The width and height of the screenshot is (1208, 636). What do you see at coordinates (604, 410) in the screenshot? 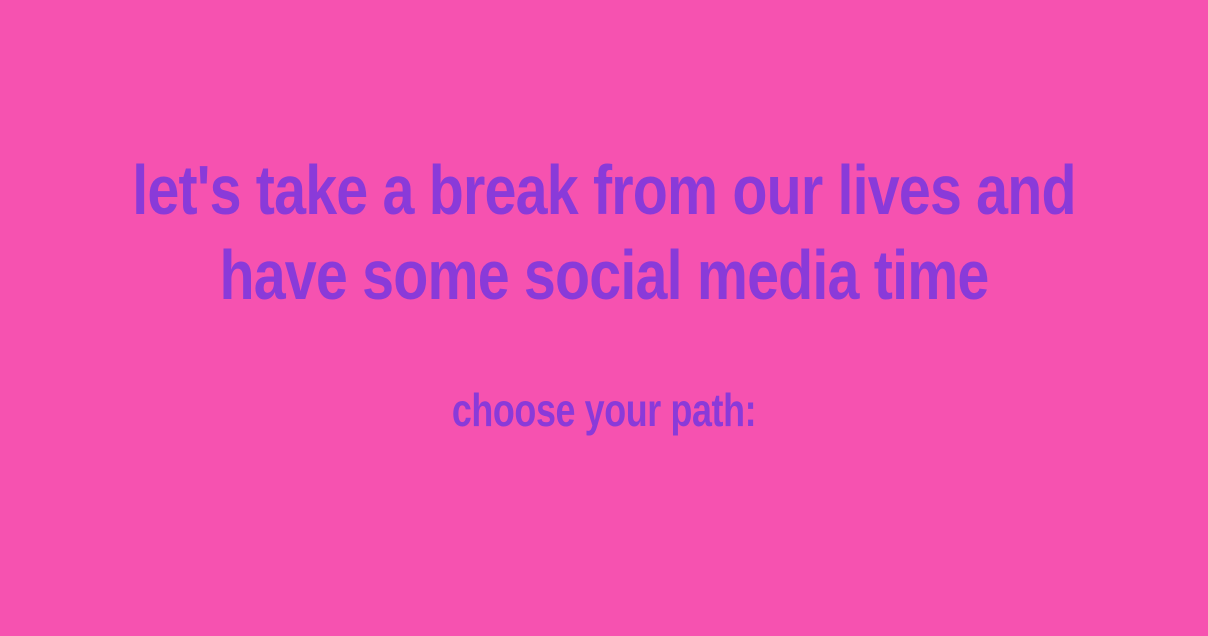
I see `choose-path-prompt: choose your path:` at bounding box center [604, 410].